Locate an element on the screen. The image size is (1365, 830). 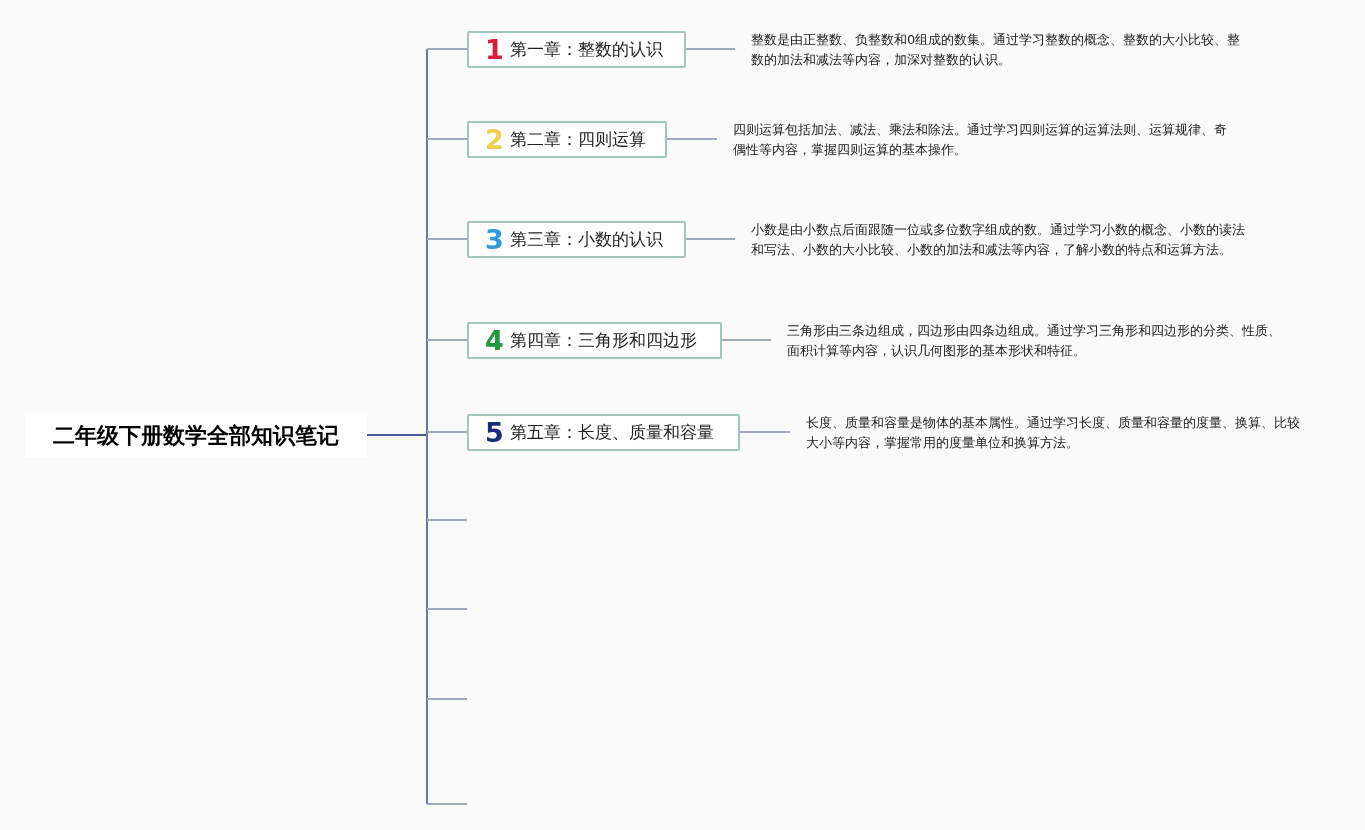
chapter-topic: 3 第三章：小数的认识 is located at coordinates (576, 239).